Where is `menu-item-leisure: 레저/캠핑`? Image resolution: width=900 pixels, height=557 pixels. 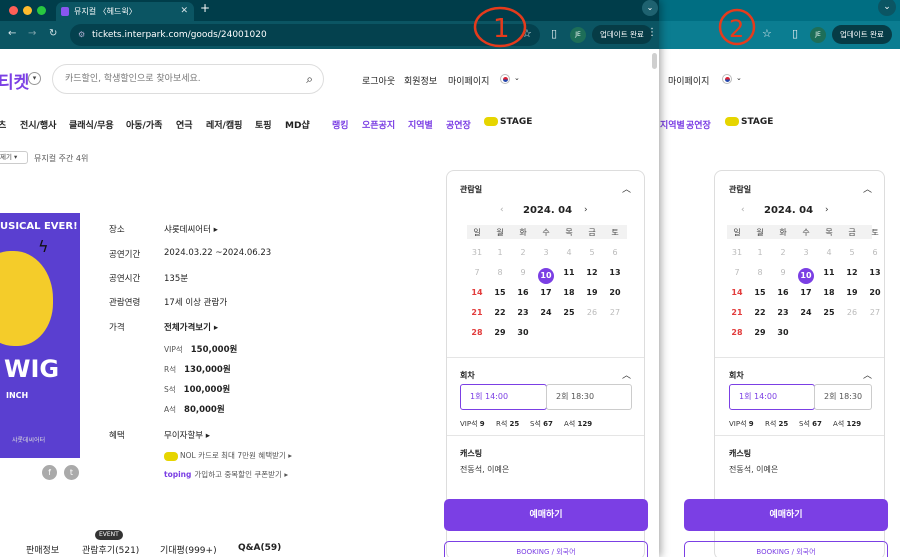 menu-item-leisure: 레저/캠핑 is located at coordinates (224, 124).